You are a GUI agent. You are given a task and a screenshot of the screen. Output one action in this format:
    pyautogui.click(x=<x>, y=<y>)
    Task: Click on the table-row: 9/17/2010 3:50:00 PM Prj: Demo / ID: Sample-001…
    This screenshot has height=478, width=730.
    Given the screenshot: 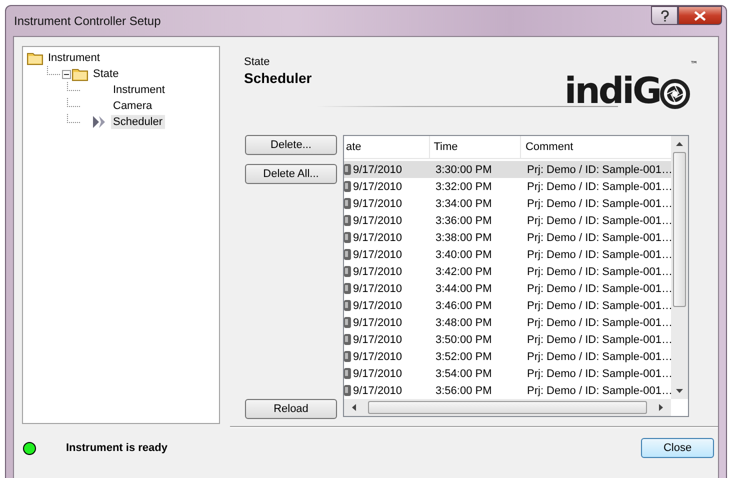 What is the action you would take?
    pyautogui.click(x=507, y=339)
    